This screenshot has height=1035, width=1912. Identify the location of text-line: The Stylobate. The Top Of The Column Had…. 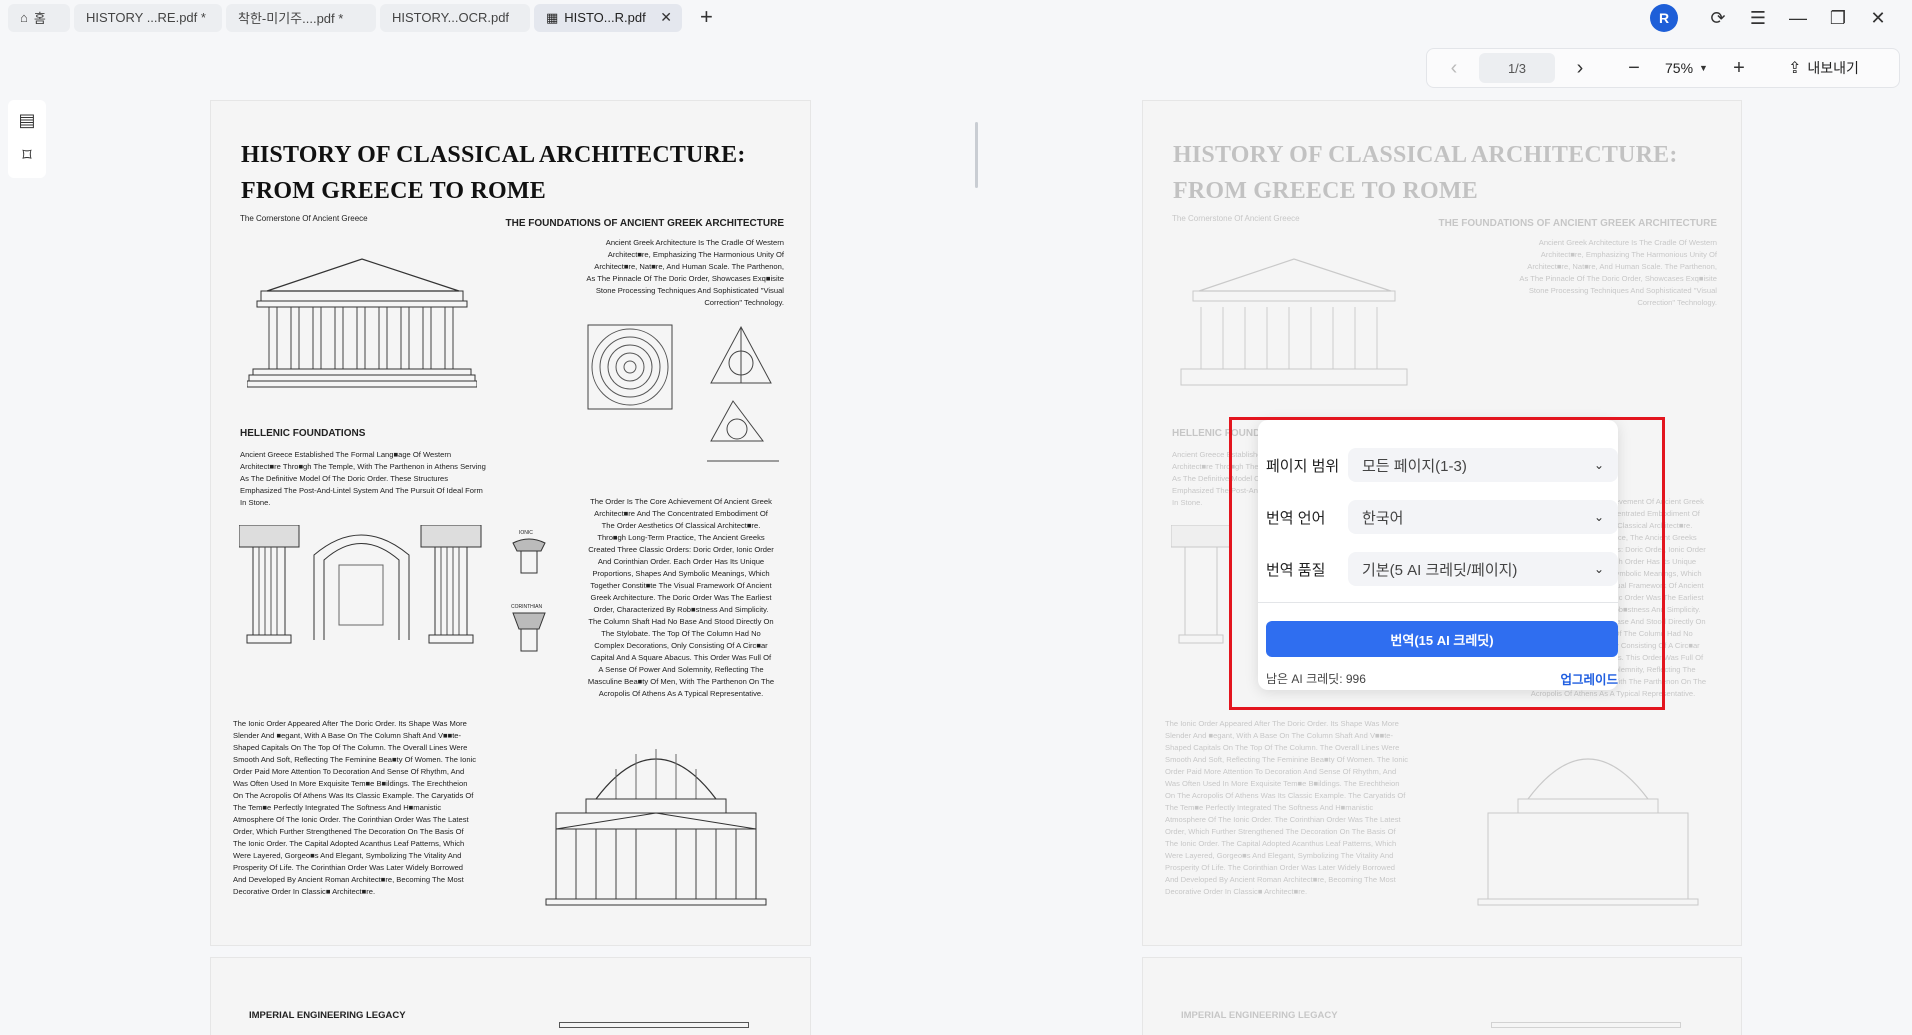
(681, 633).